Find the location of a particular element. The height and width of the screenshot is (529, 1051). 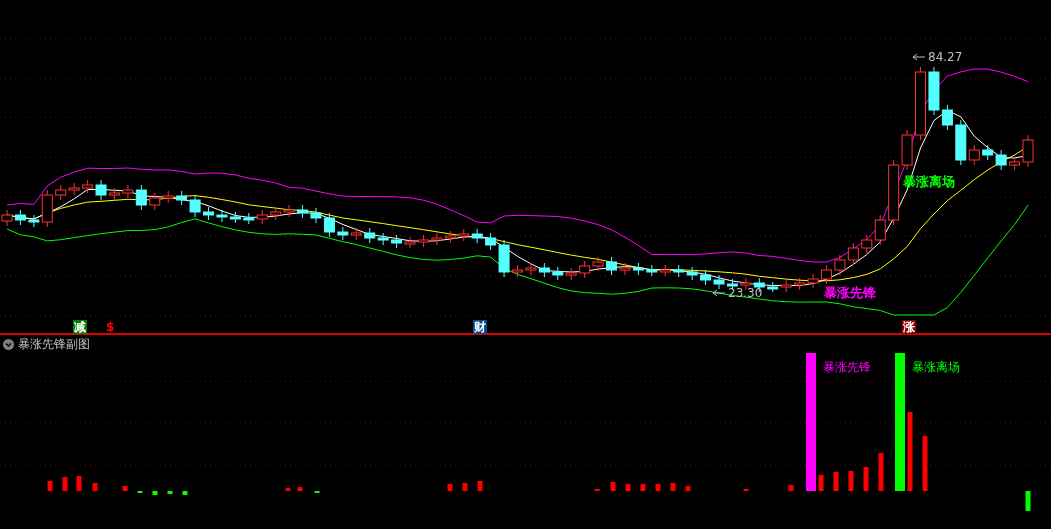

signal-marker: $ is located at coordinates (110, 327).